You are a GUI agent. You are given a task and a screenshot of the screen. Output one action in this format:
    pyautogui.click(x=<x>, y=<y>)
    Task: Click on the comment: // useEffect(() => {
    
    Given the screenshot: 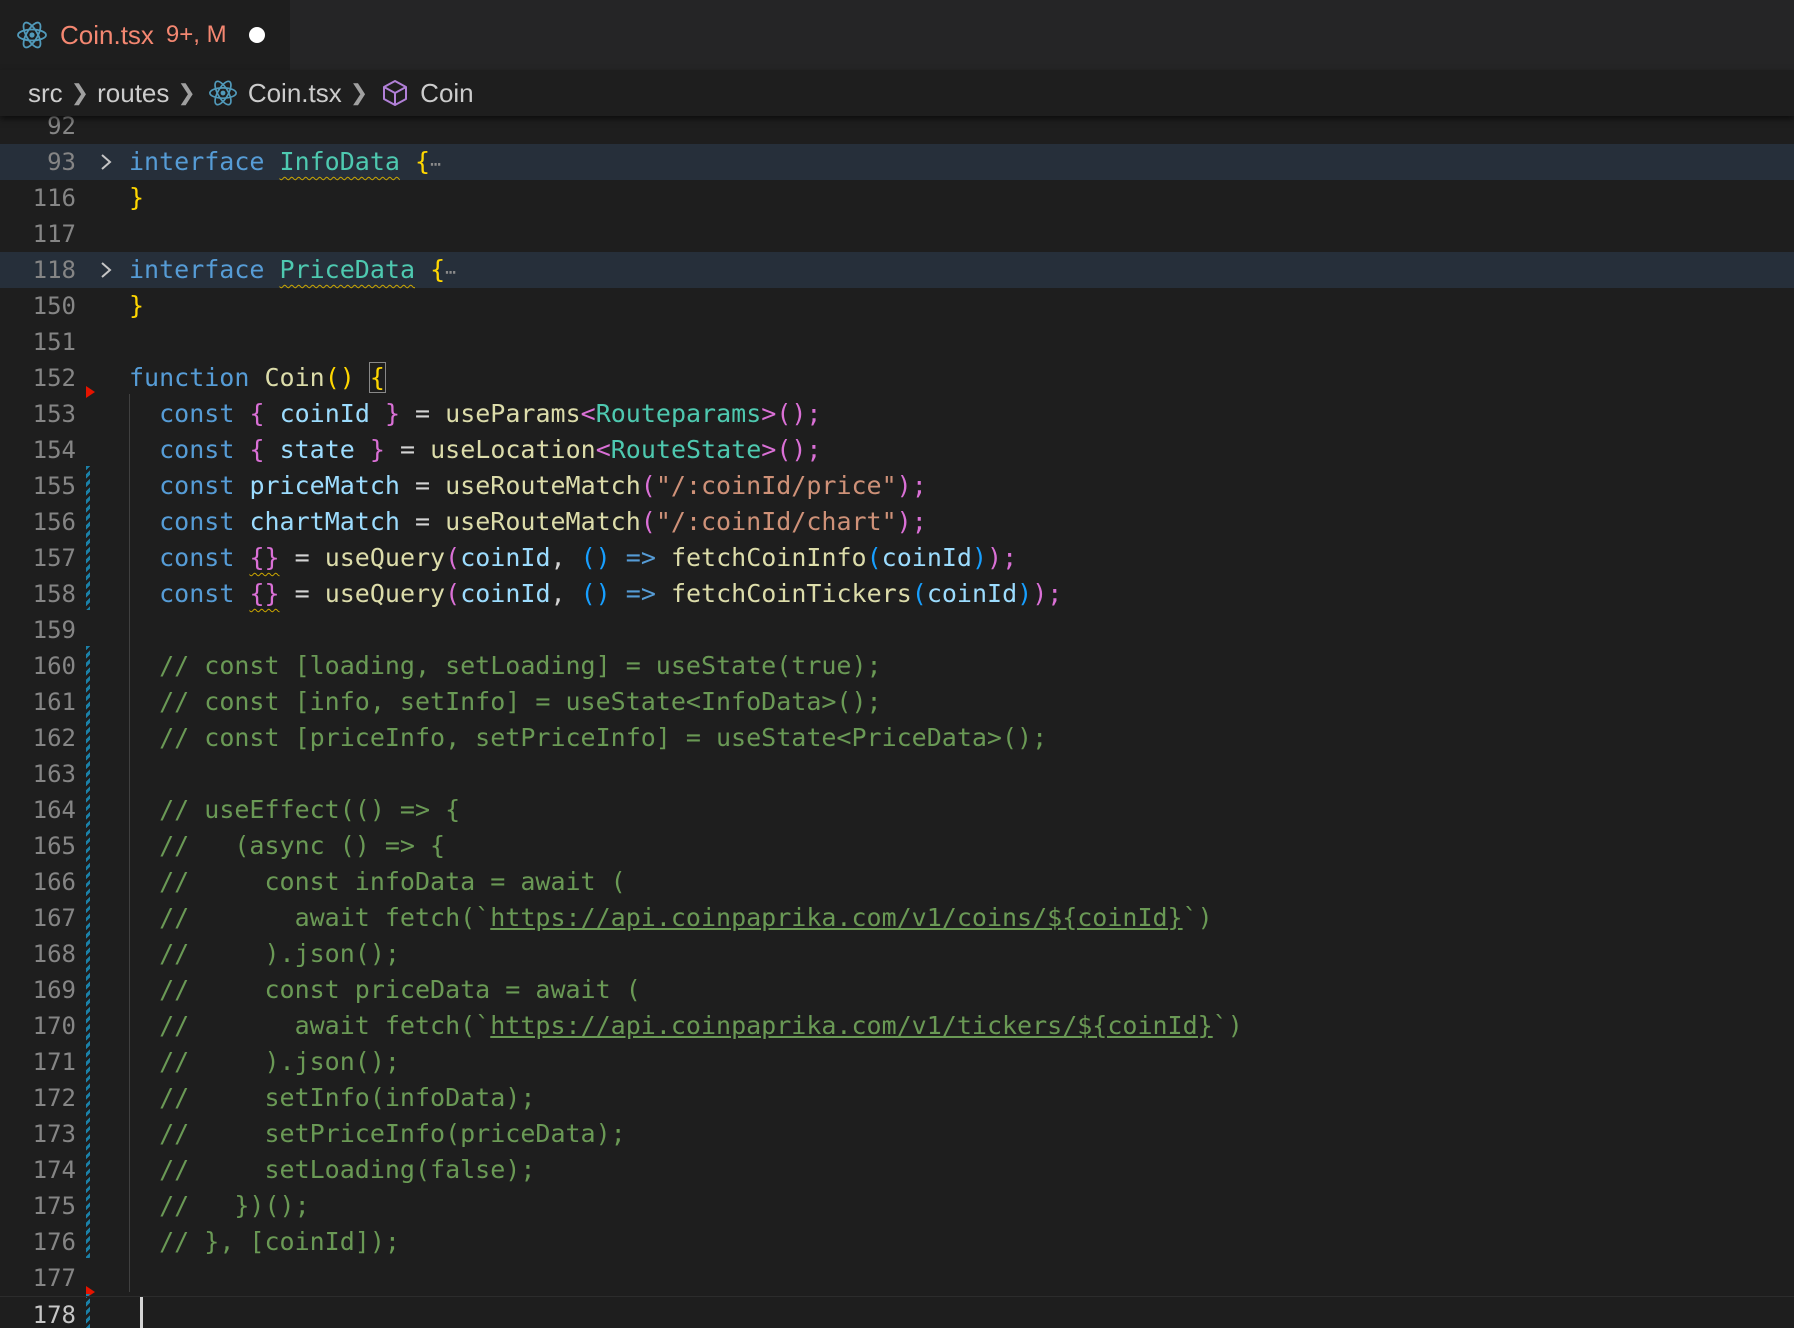 What is the action you would take?
    pyautogui.click(x=310, y=809)
    